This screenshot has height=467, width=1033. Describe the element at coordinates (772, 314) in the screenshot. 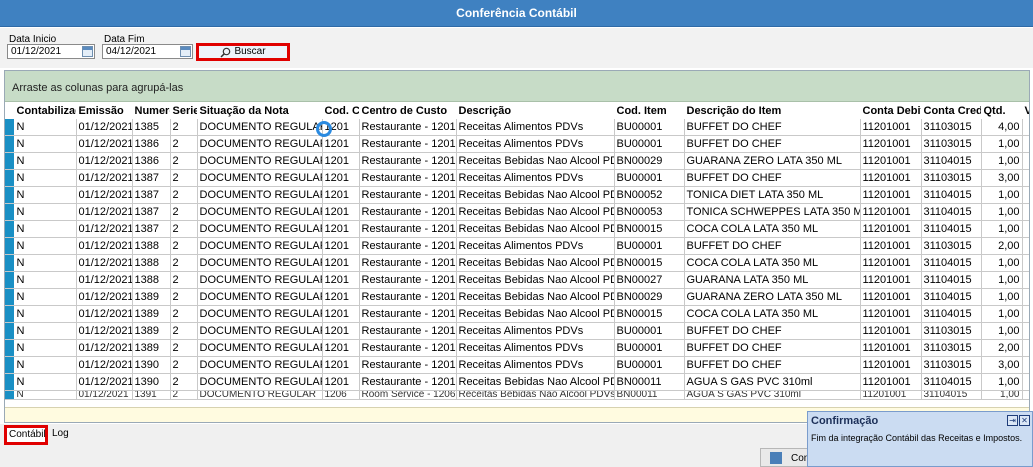

I see `table-cell: COCA COLA LATA 350 ML` at that location.